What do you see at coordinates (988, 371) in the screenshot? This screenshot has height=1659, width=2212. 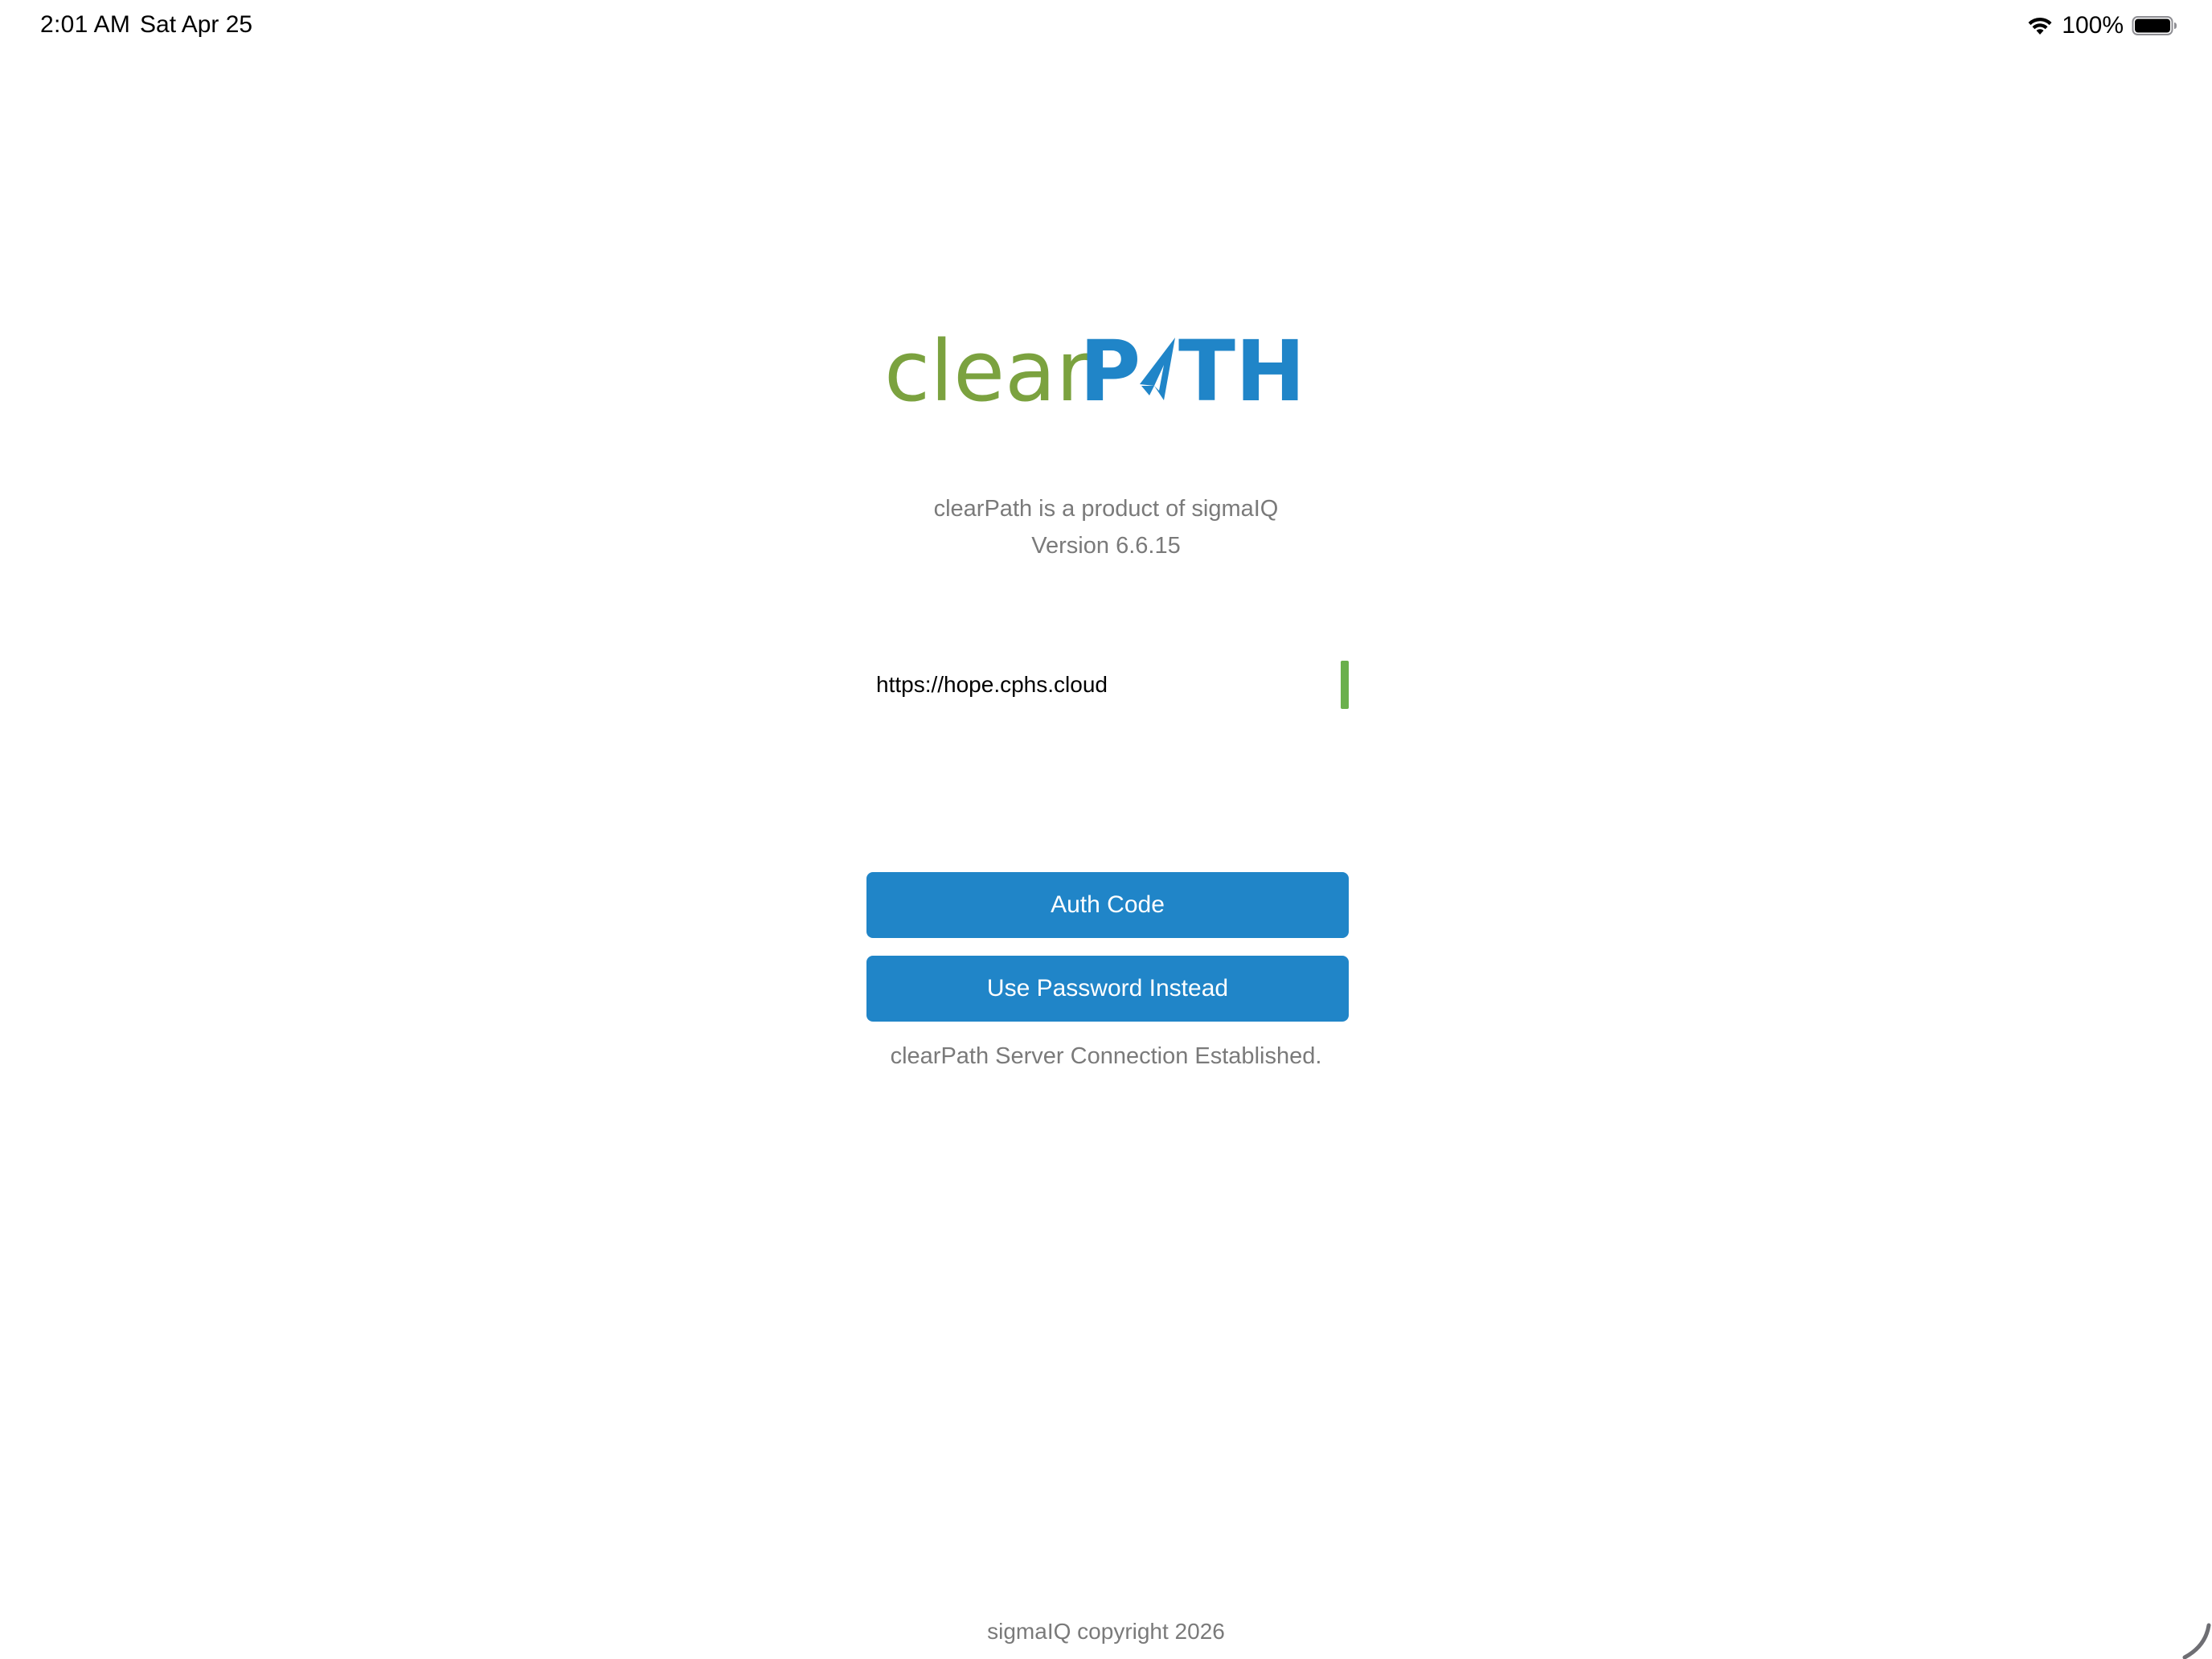 I see `logo-text-clear: clear` at bounding box center [988, 371].